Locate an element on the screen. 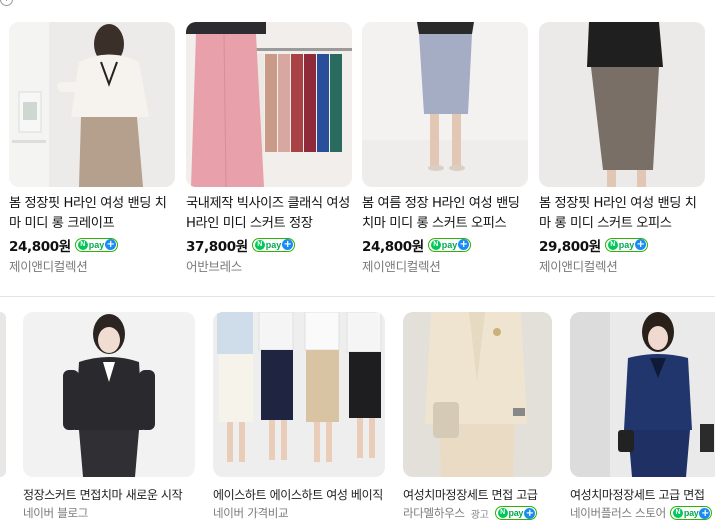  store-name: 어반브레스 is located at coordinates (269, 265).